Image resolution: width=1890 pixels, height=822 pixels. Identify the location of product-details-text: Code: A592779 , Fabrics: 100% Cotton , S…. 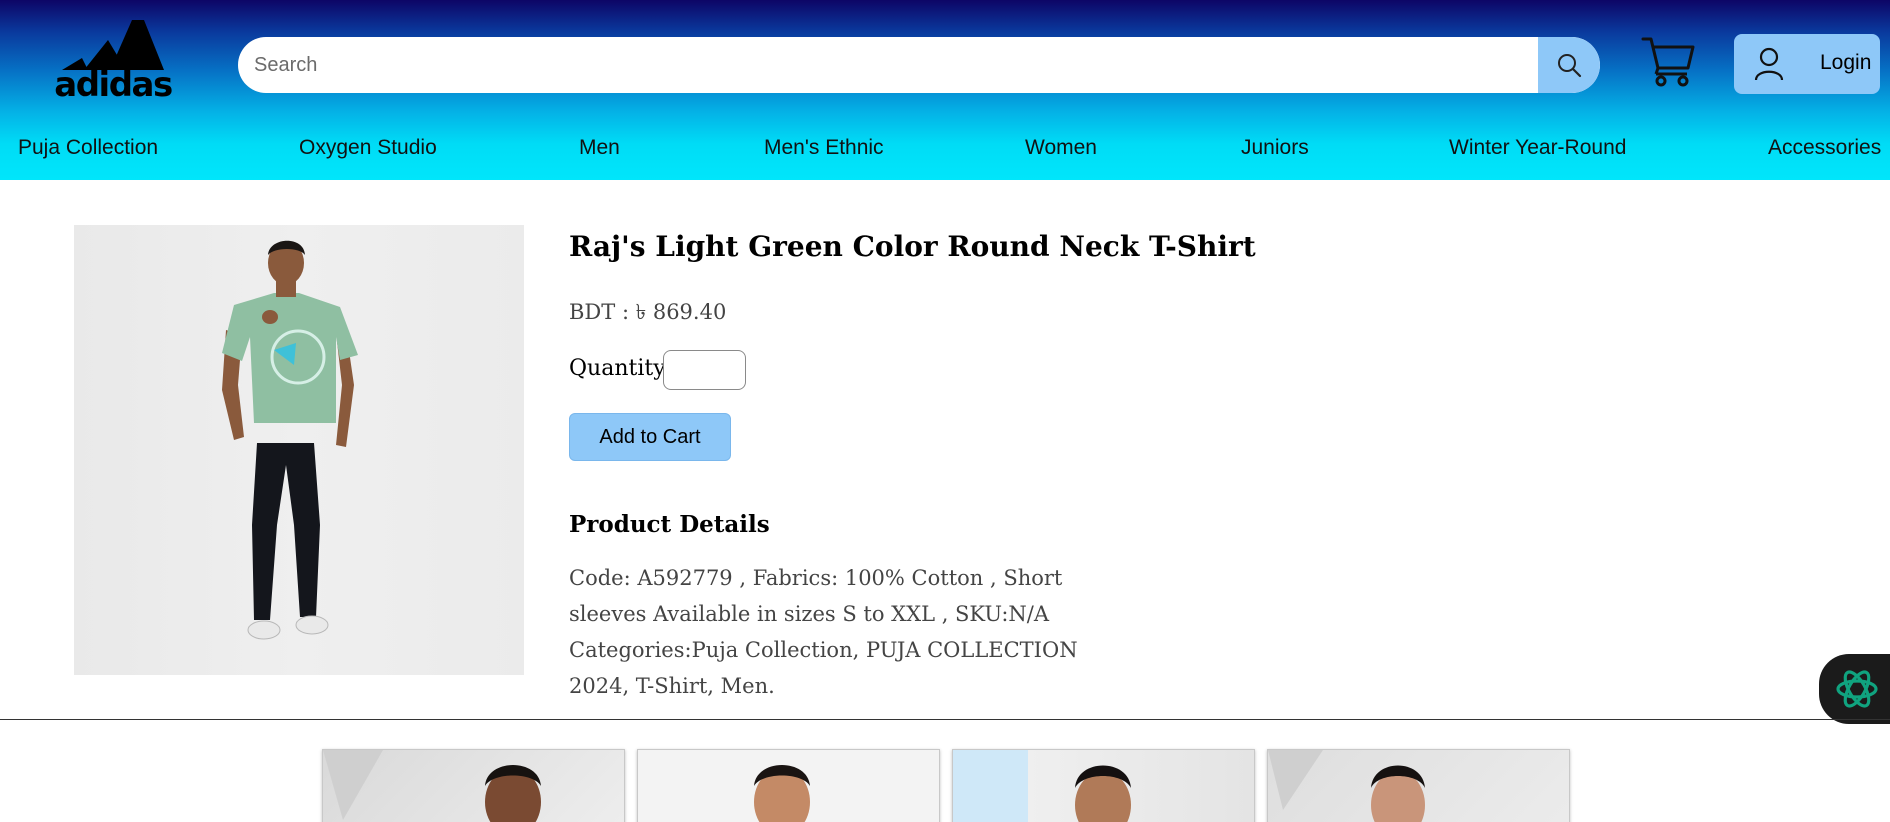
(823, 632).